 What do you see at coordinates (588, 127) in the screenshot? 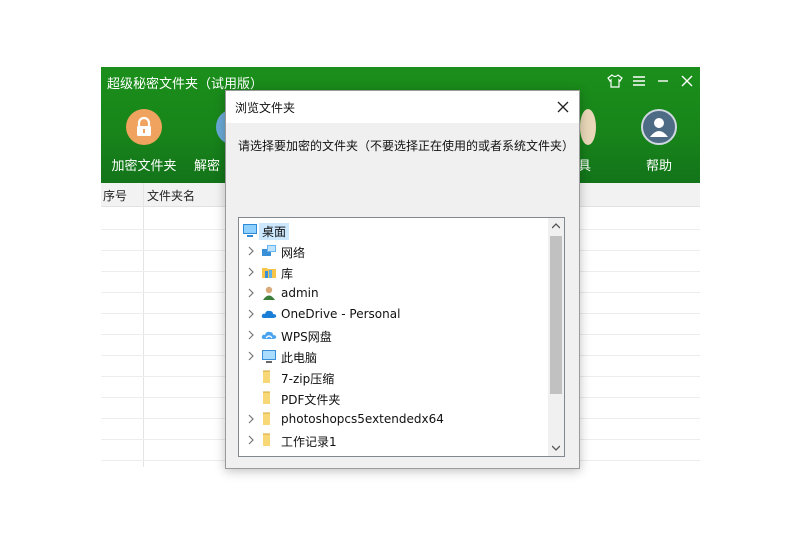
I see `tool-icon` at bounding box center [588, 127].